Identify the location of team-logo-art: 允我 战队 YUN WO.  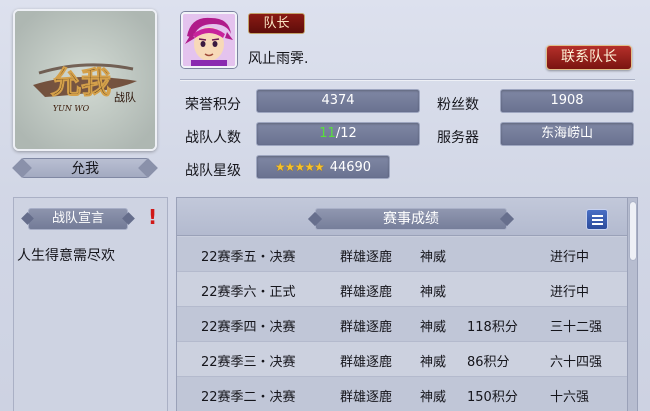
(85, 80).